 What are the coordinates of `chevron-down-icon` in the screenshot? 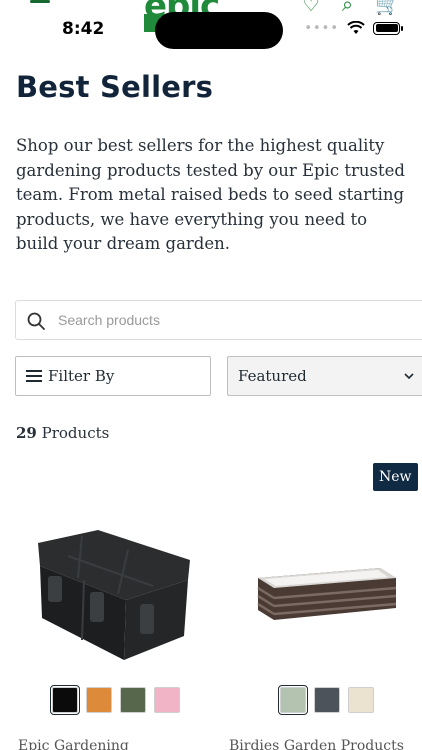 It's located at (409, 376).